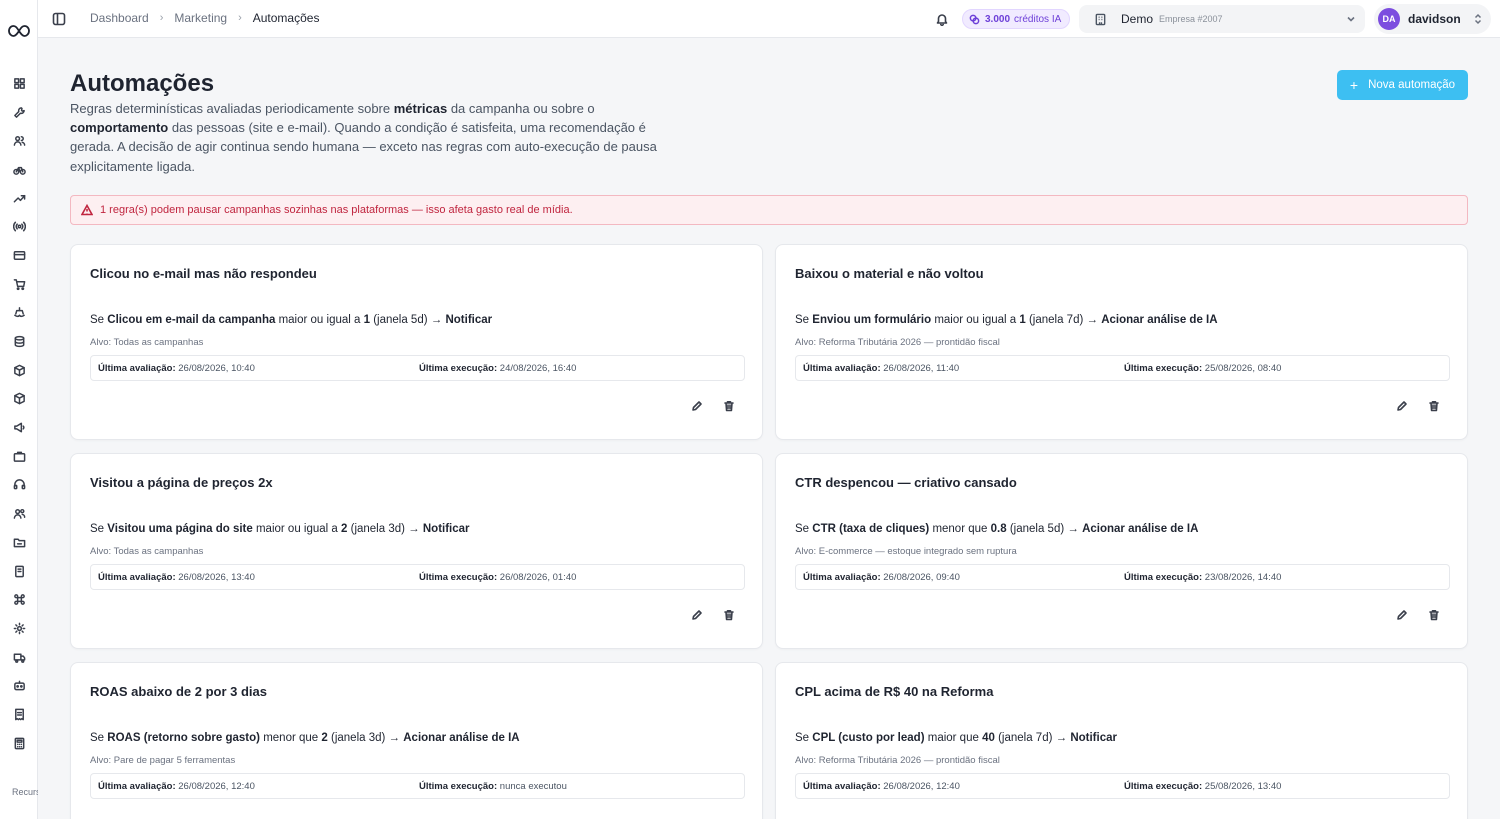 The width and height of the screenshot is (1500, 819). Describe the element at coordinates (119, 128) in the screenshot. I see `desc-emphasis: comportamento` at that location.